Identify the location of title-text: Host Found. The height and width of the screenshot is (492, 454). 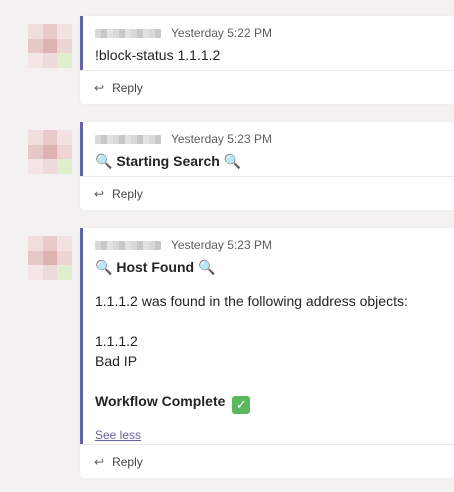
(155, 267).